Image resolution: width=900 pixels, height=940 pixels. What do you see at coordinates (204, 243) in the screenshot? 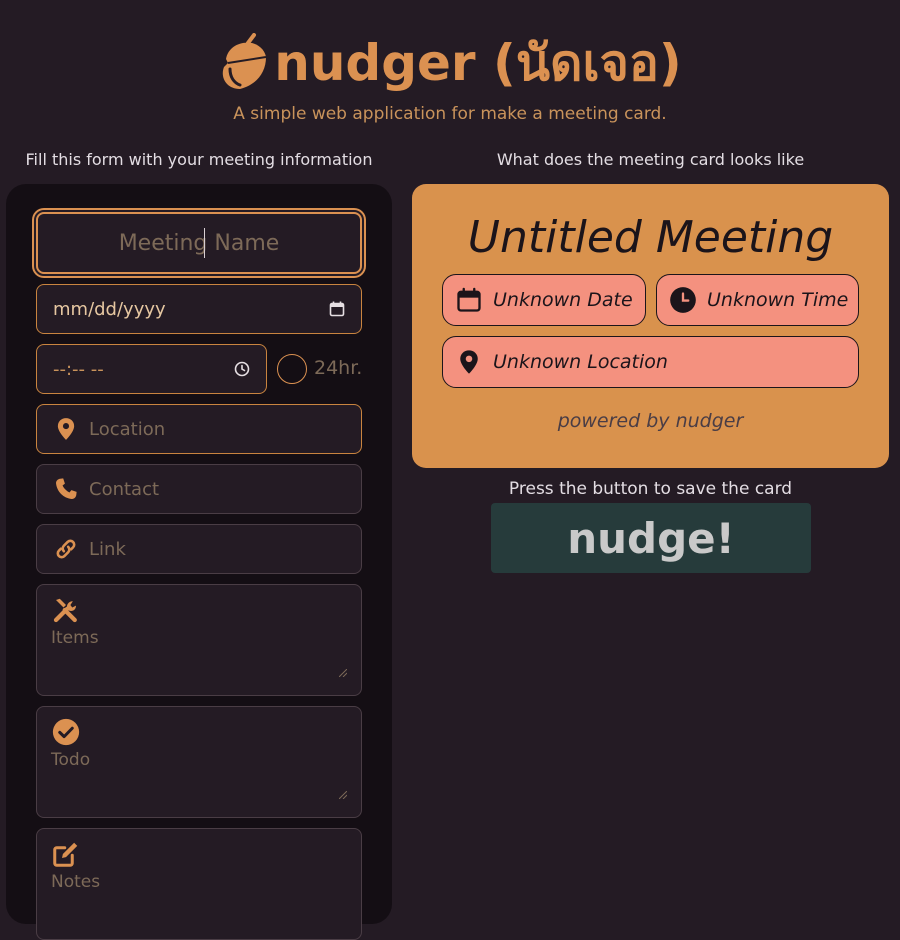
I see `text-caret` at bounding box center [204, 243].